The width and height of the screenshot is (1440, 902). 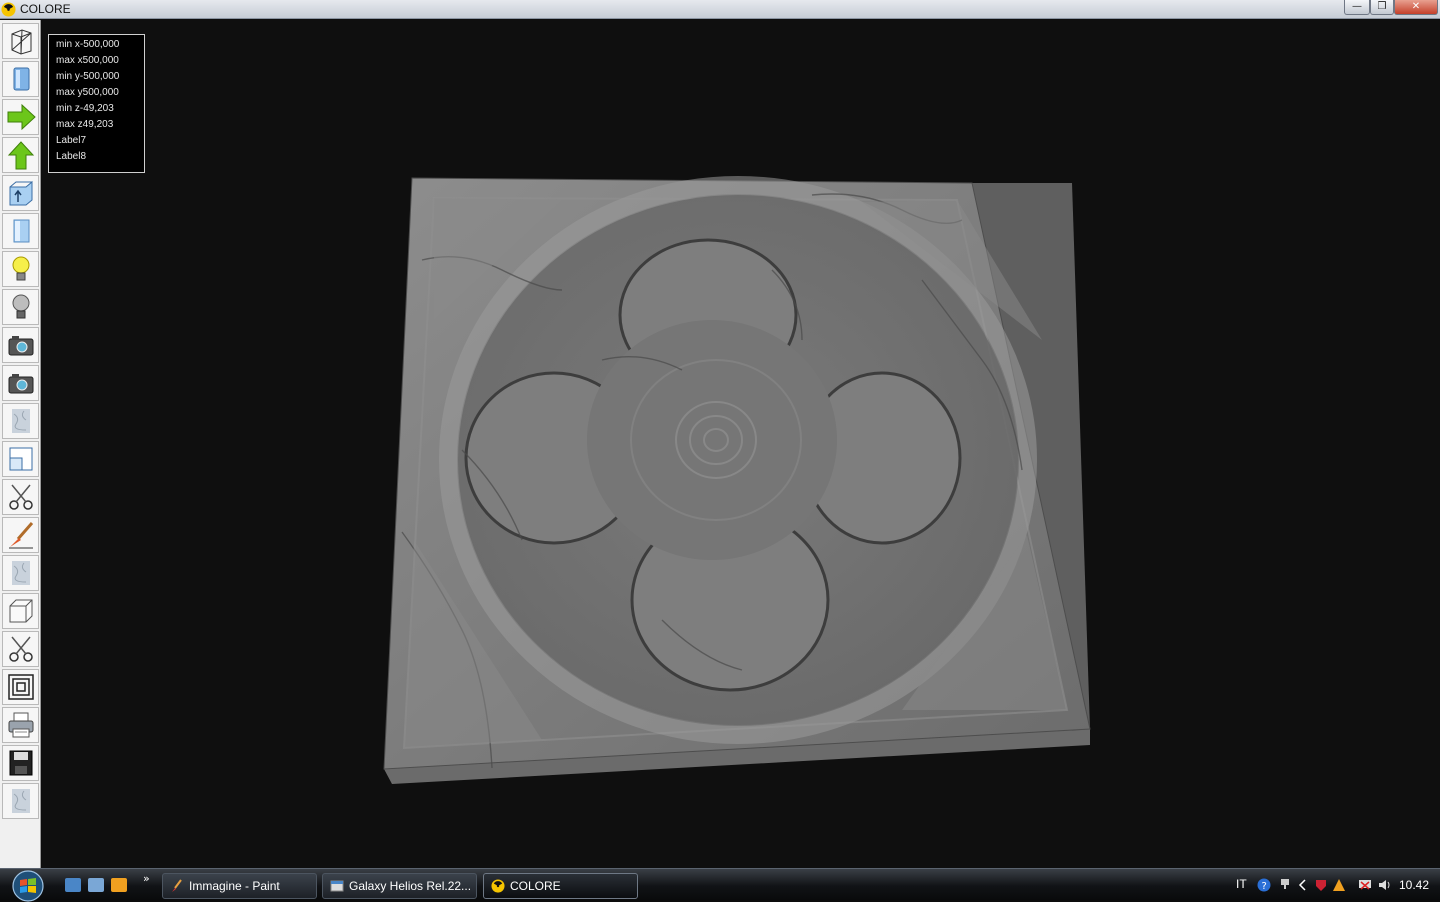 I want to click on box-tool-button, so click(x=20, y=611).